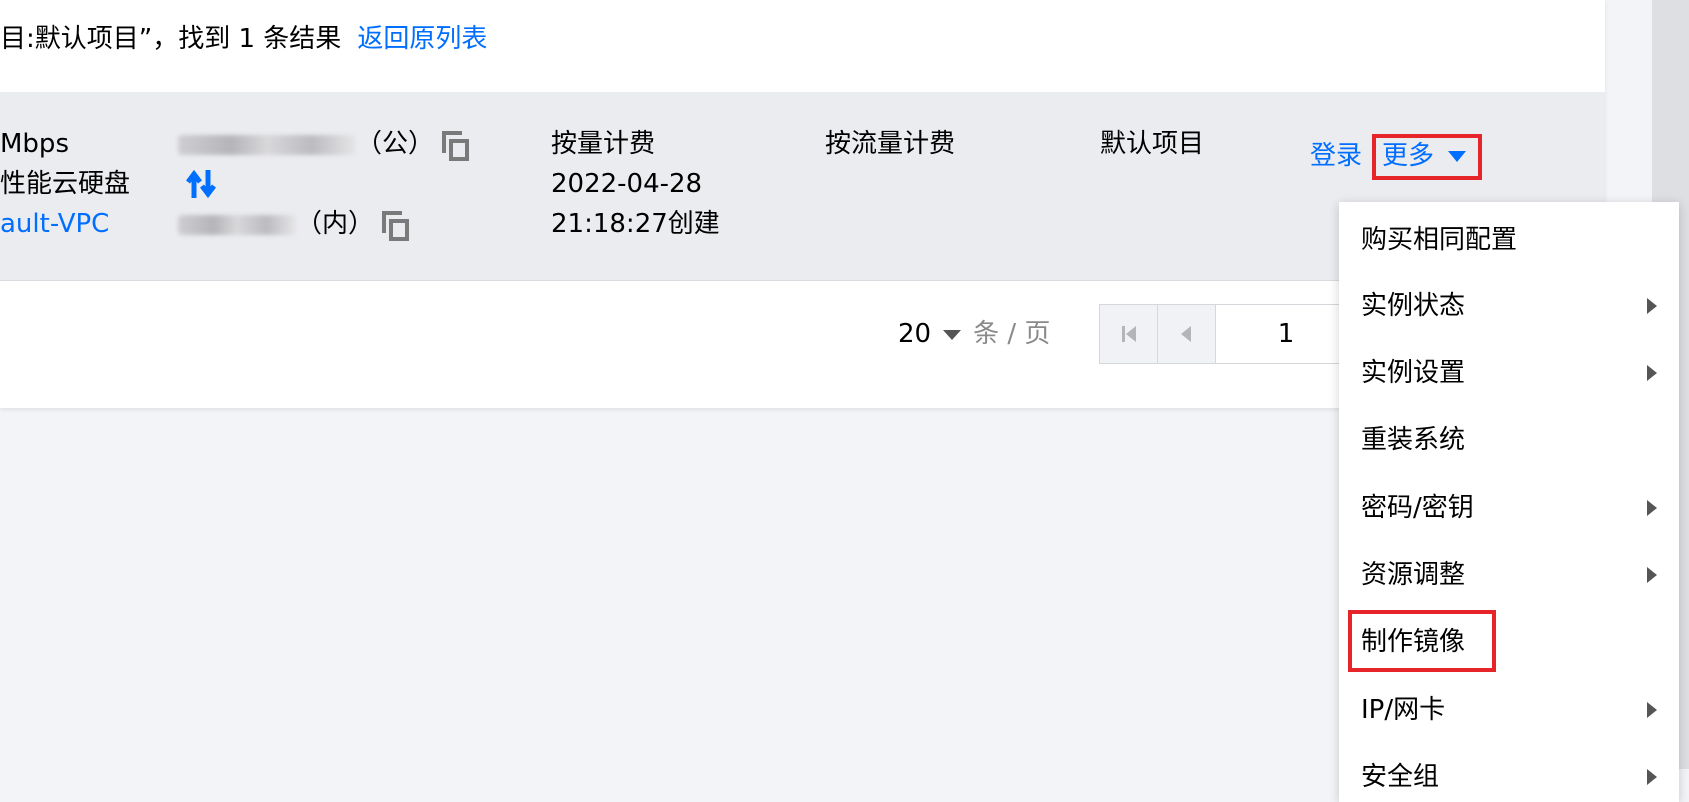 The height and width of the screenshot is (802, 1689). What do you see at coordinates (1413, 440) in the screenshot?
I see `menu-item-reinstall-system: 重装系统` at bounding box center [1413, 440].